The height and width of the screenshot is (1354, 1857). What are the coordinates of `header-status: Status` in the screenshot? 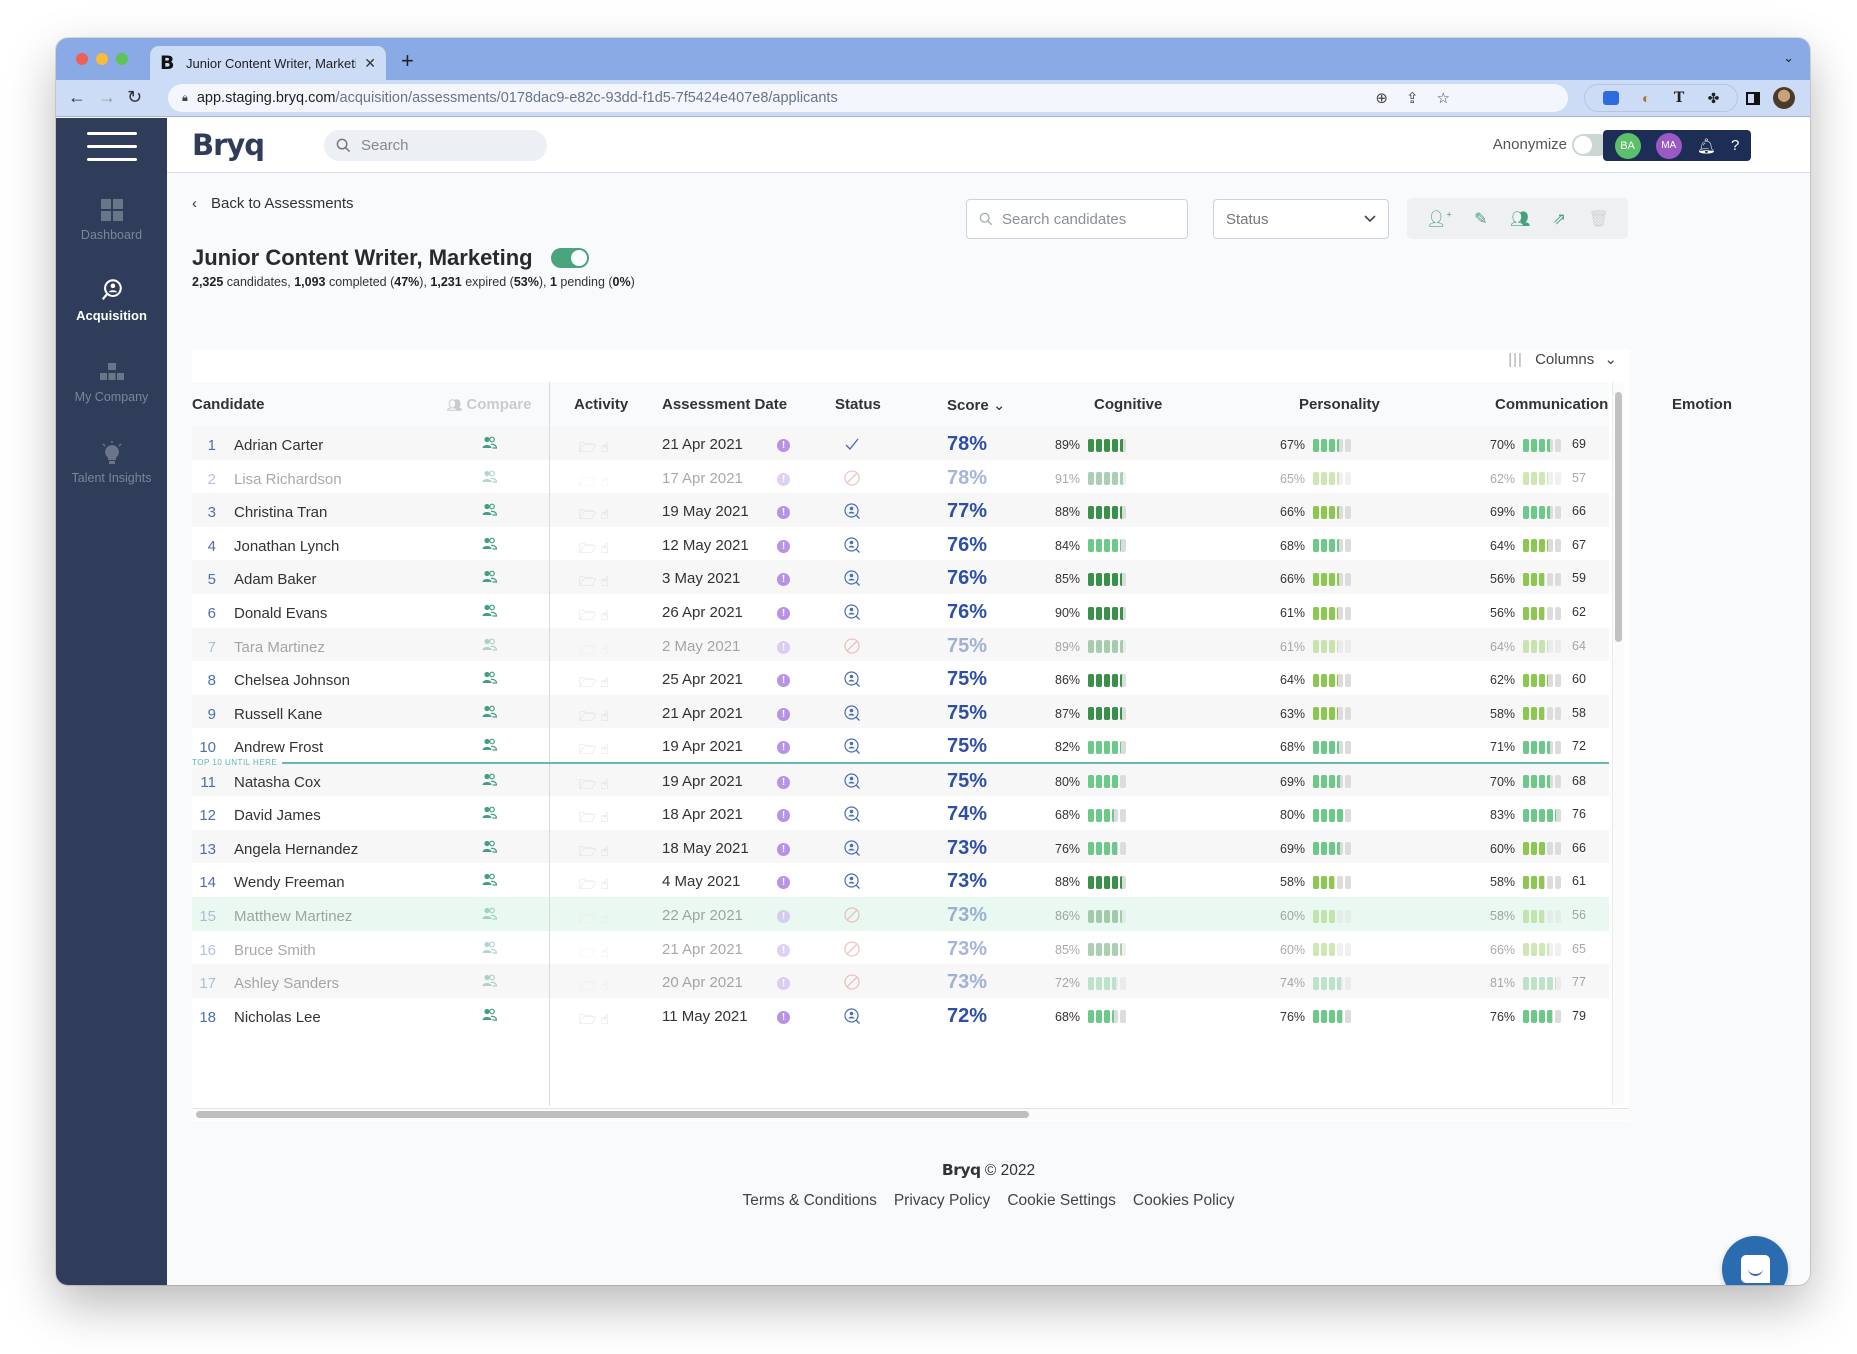 It's located at (858, 404).